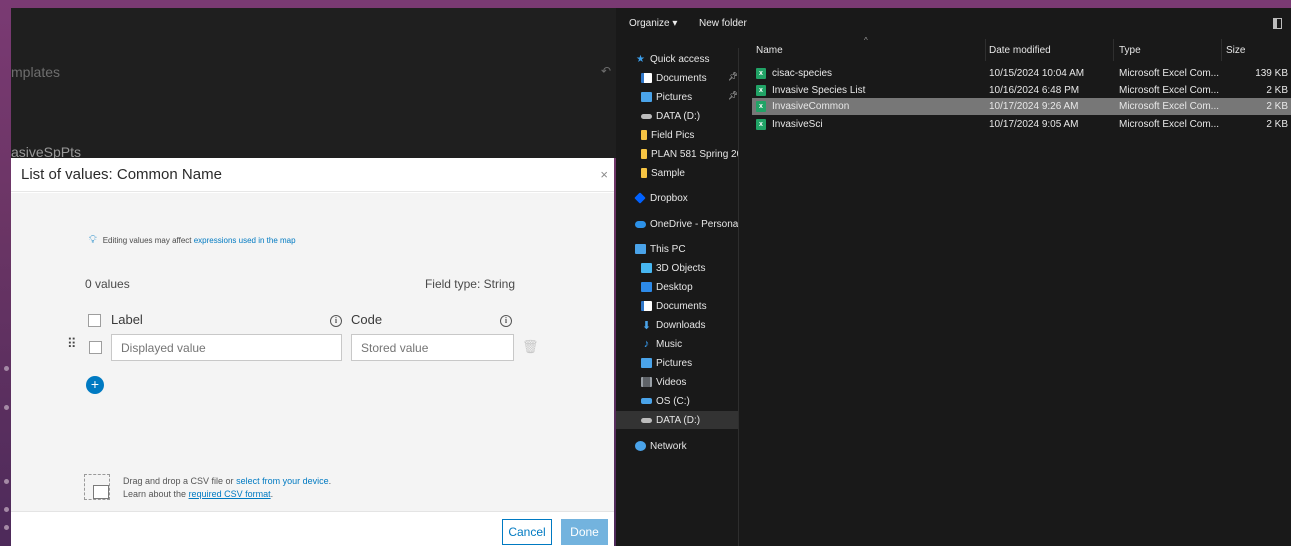 The width and height of the screenshot is (1291, 546). What do you see at coordinates (230, 494) in the screenshot?
I see `csv-format-link: required CSV format` at bounding box center [230, 494].